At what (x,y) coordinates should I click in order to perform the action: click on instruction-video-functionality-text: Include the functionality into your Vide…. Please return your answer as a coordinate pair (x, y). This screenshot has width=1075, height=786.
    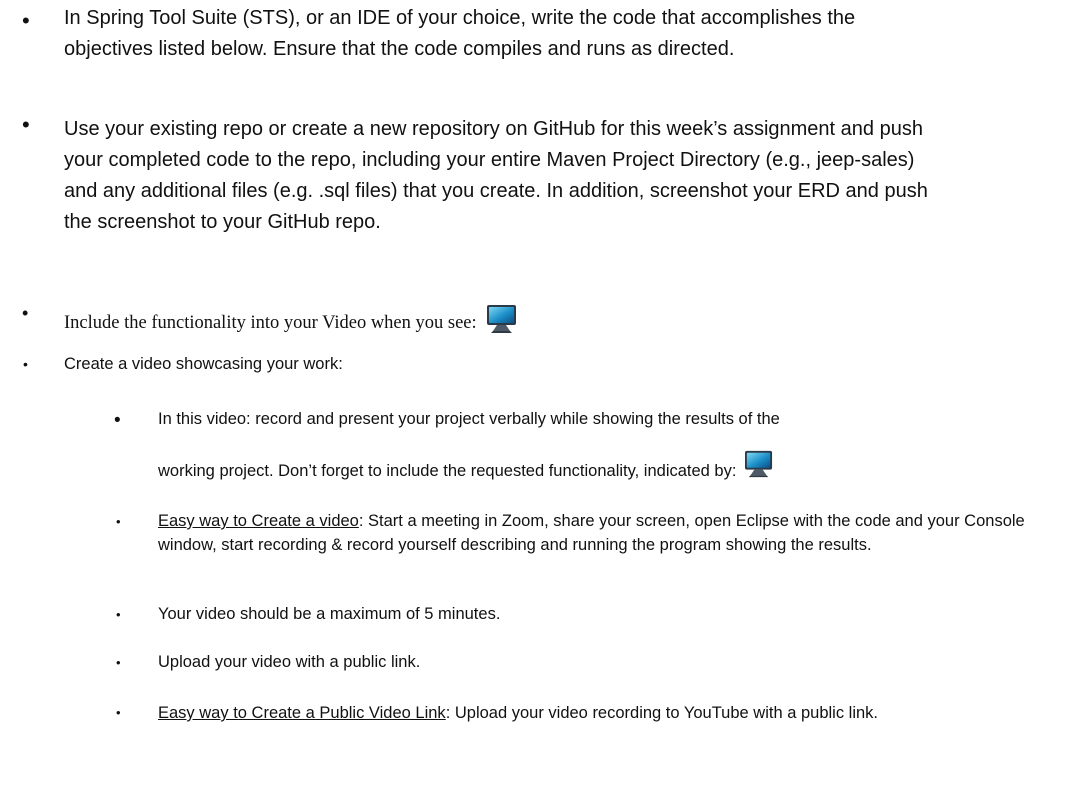
    Looking at the image, I should click on (414, 323).